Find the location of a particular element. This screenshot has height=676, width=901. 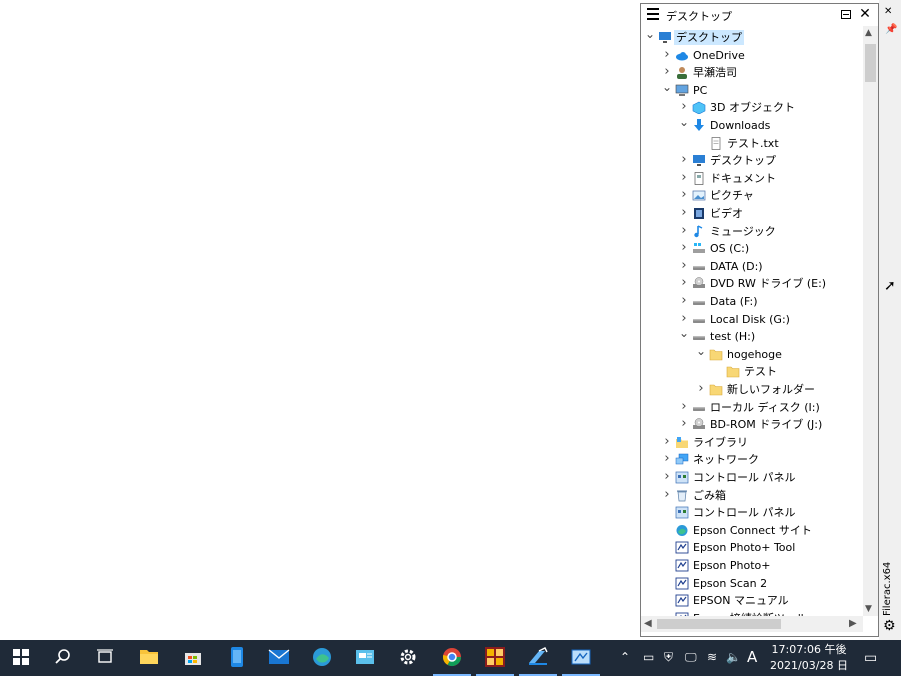

tree-item: › デスクトップ is located at coordinates (752, 160).